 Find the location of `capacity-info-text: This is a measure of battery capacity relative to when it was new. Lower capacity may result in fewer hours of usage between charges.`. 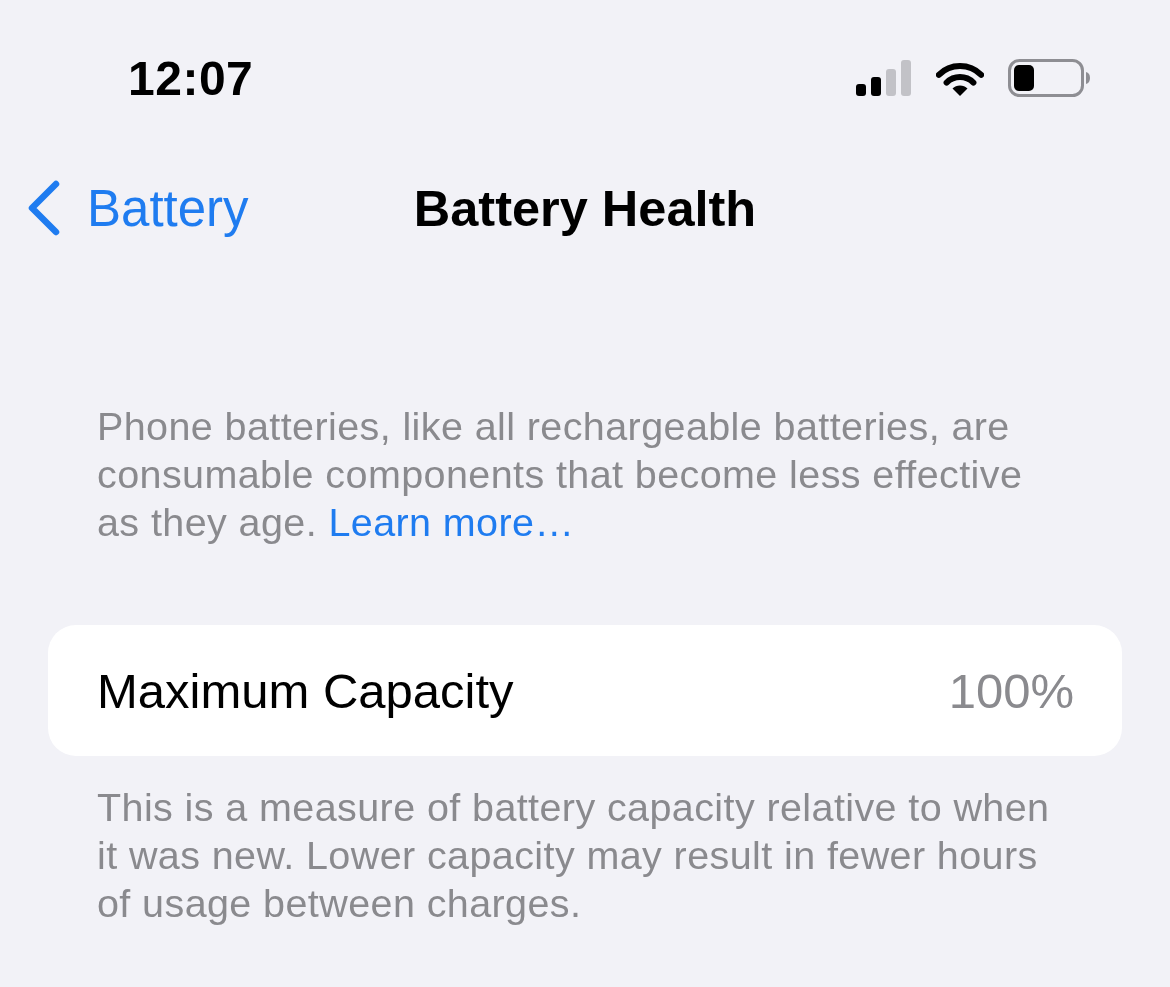

capacity-info-text: This is a measure of battery capacity relative to when it was new. Lower capacity may result in fewer hours of usage between charges. is located at coordinates (574, 855).